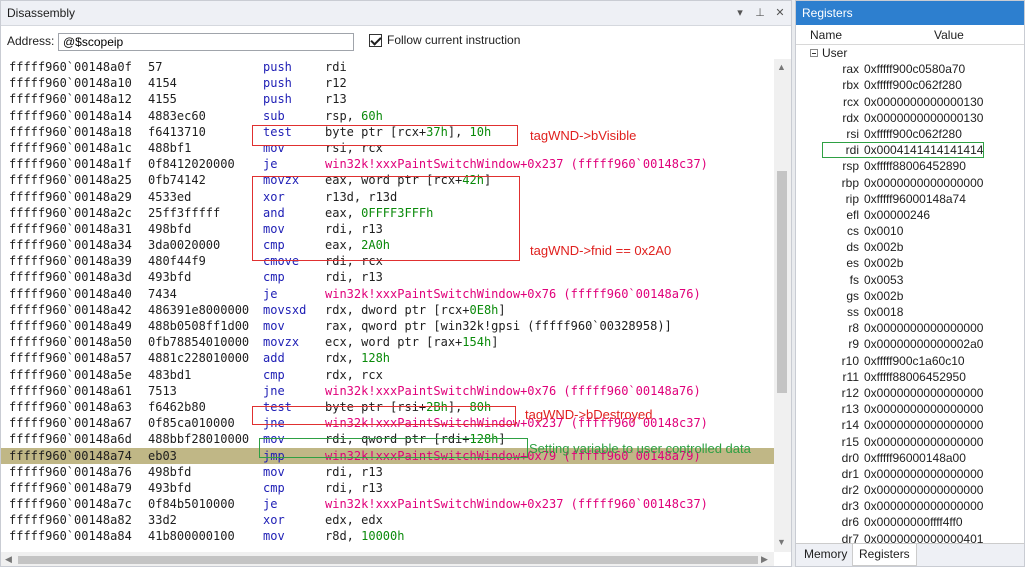  I want to click on register-value: 0x00000000ffff4ff0, so click(913, 522).